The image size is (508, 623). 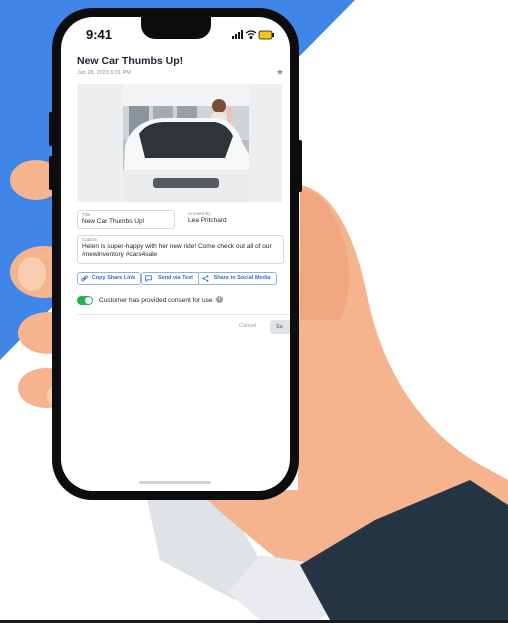 What do you see at coordinates (99, 34) in the screenshot?
I see `status-time: 9:41` at bounding box center [99, 34].